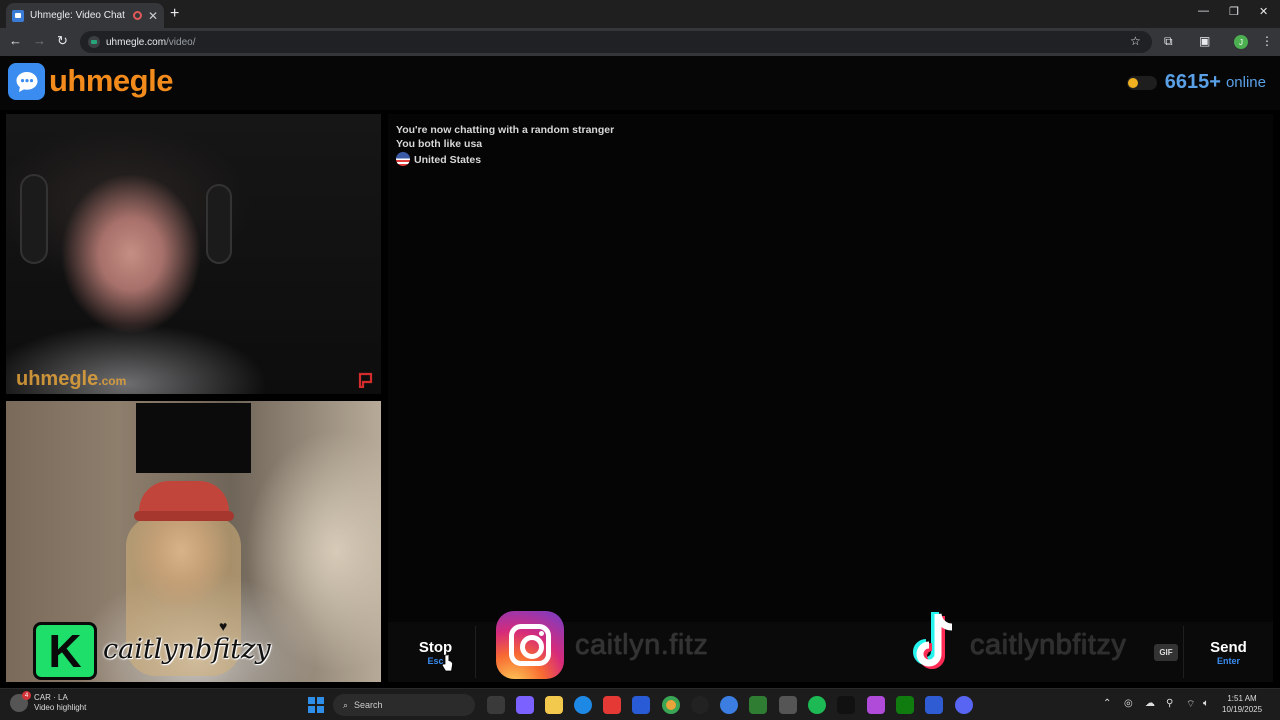  What do you see at coordinates (1168, 41) in the screenshot?
I see `extensions-icon: ⧉` at bounding box center [1168, 41].